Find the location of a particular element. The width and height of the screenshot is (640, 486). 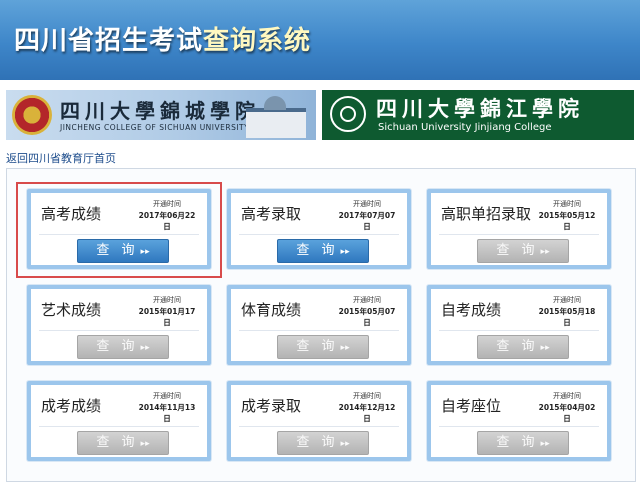

query-card: 成考录取 开通时间 2014年12月12日查 询 ▸▸ is located at coordinates (319, 421).